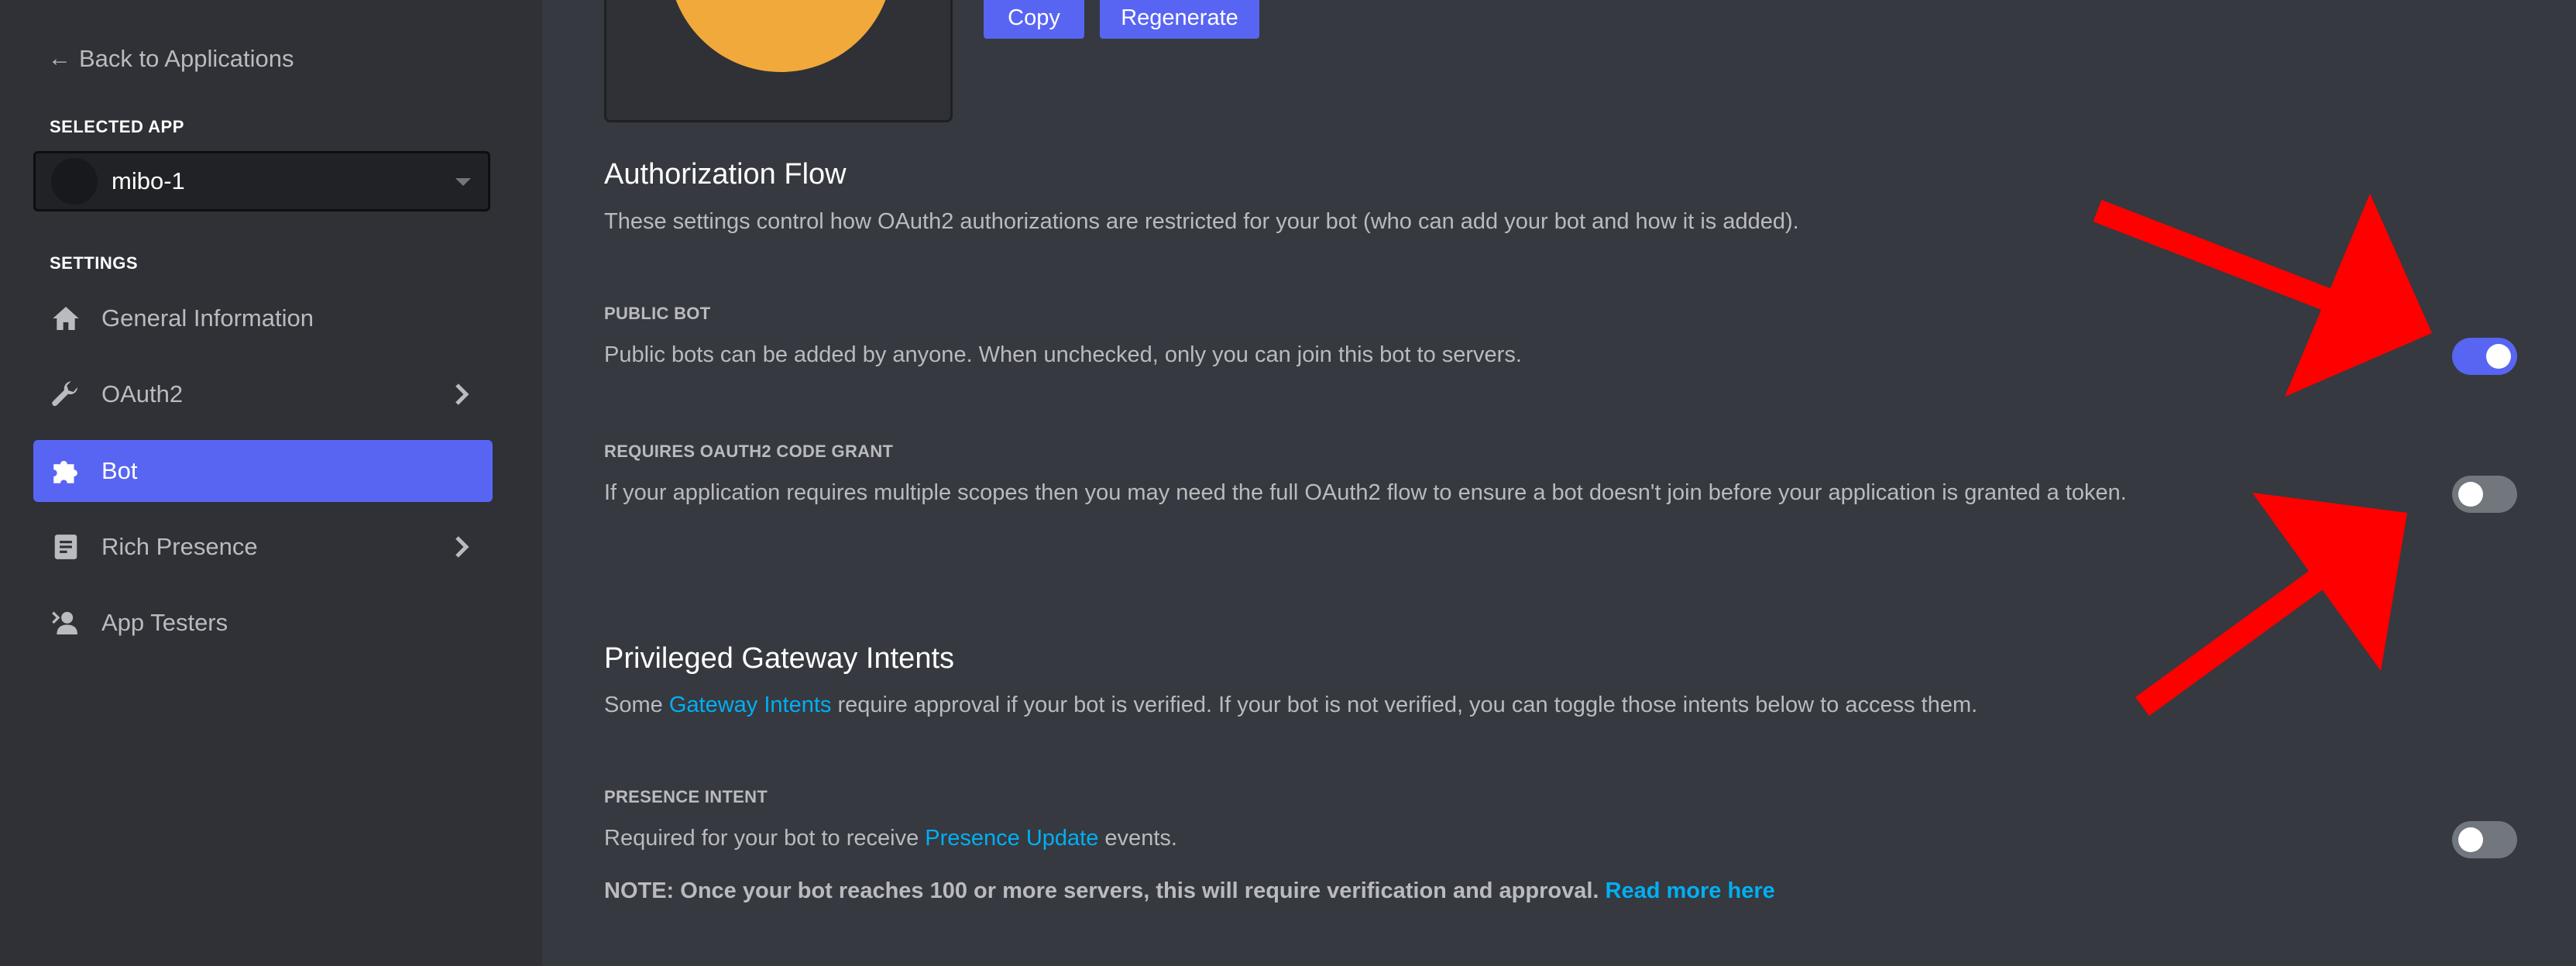 This screenshot has width=2576, height=966. What do you see at coordinates (263, 623) in the screenshot?
I see `sidebar-item-app-testers: App Testers` at bounding box center [263, 623].